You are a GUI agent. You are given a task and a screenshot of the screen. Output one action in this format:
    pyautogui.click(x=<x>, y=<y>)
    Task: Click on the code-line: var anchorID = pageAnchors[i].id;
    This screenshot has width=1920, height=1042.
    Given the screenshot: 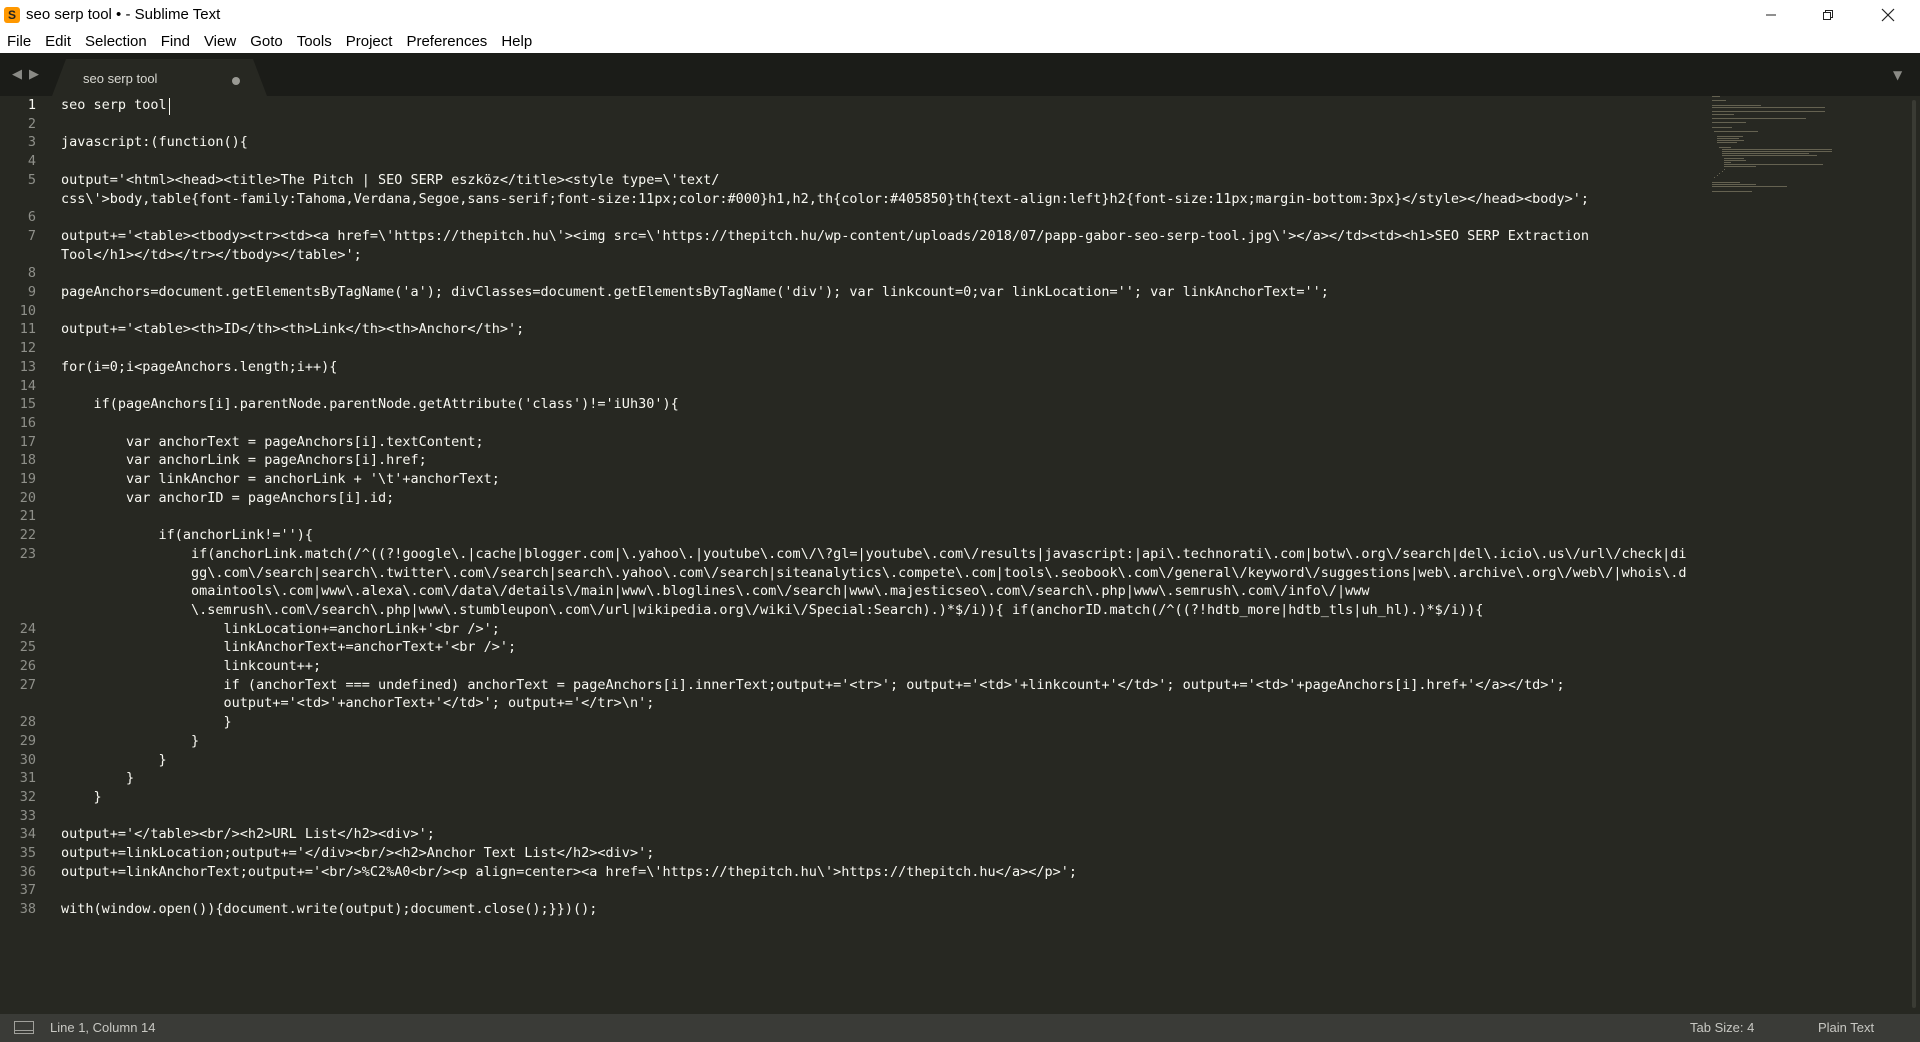 What is the action you would take?
    pyautogui.click(x=227, y=498)
    